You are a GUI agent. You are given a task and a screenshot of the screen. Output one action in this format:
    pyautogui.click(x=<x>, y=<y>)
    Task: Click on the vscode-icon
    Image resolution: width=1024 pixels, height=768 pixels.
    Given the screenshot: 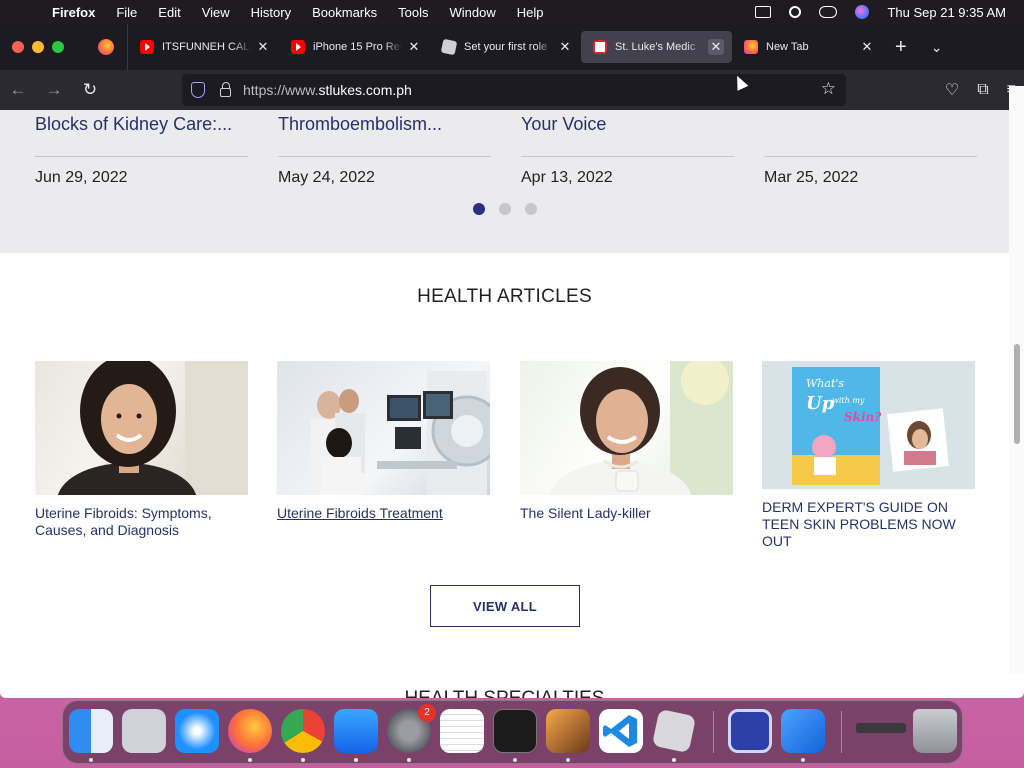 What is the action you would take?
    pyautogui.click(x=621, y=731)
    